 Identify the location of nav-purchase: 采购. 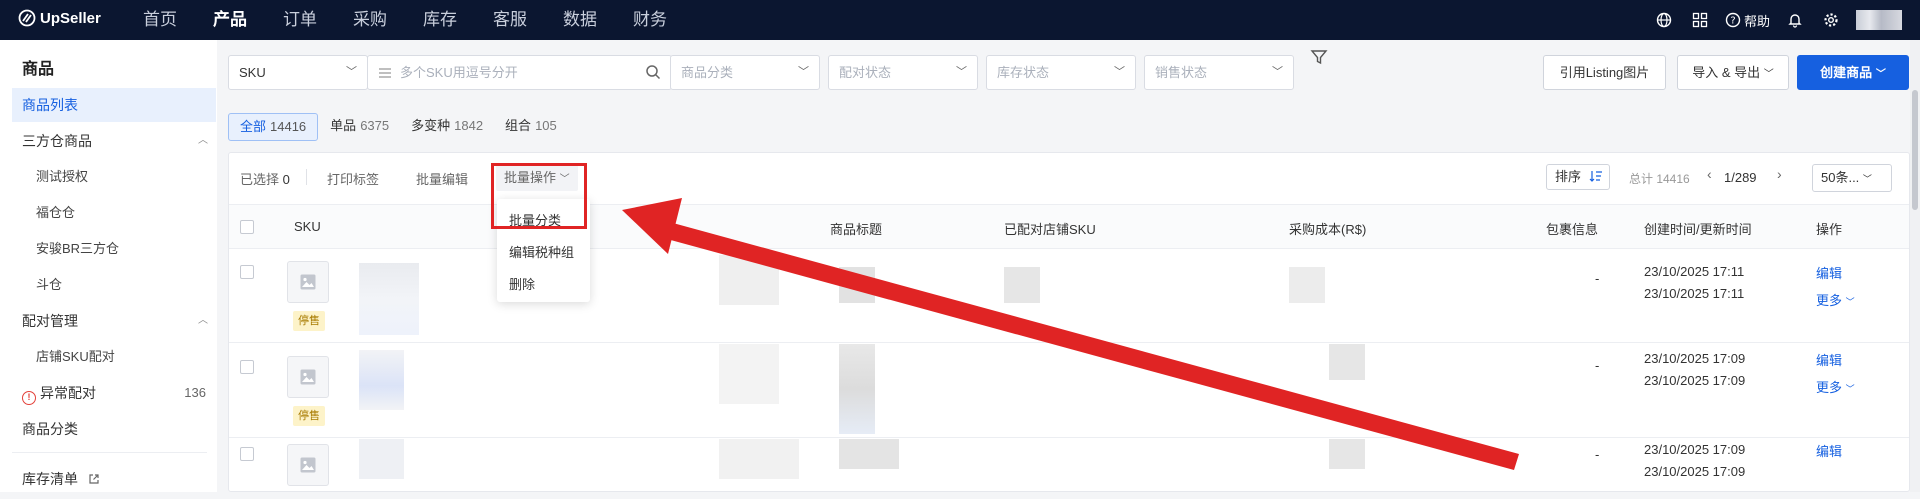
(370, 20).